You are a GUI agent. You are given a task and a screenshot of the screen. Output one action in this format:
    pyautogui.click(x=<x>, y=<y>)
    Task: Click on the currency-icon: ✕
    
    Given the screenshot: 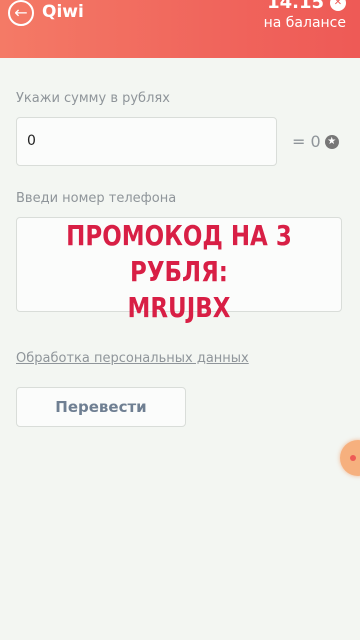 What is the action you would take?
    pyautogui.click(x=338, y=5)
    